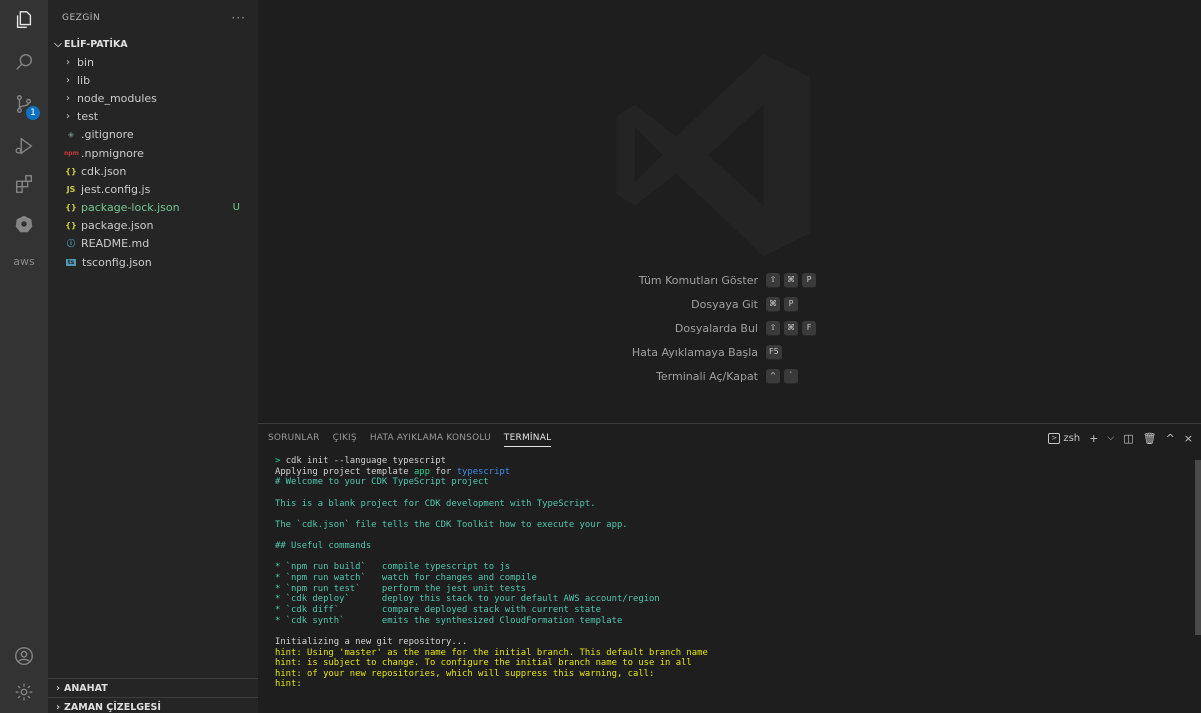 Image resolution: width=1201 pixels, height=713 pixels. I want to click on trash-icon: 🗑, so click(1150, 438).